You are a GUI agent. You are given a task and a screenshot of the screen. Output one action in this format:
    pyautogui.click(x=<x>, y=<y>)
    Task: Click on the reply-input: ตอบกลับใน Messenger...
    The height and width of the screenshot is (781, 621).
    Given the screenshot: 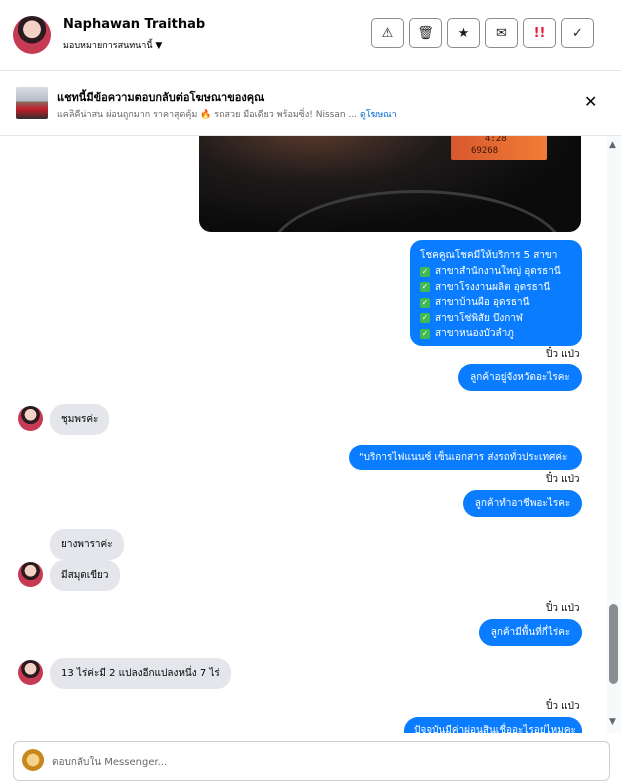 What is the action you would take?
    pyautogui.click(x=109, y=762)
    